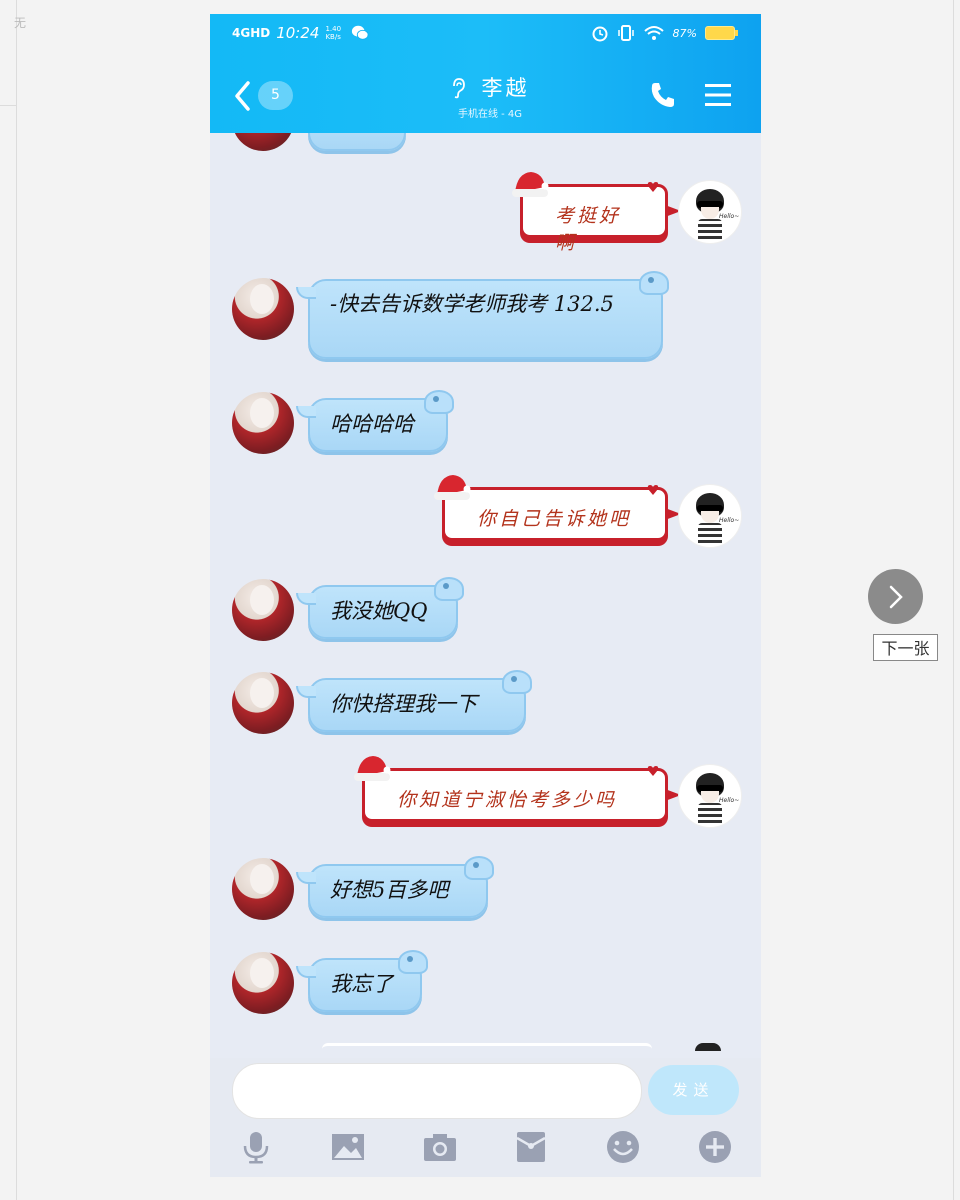 This screenshot has height=1200, width=960. I want to click on composer-bar: 发送, so click(485, 1117).